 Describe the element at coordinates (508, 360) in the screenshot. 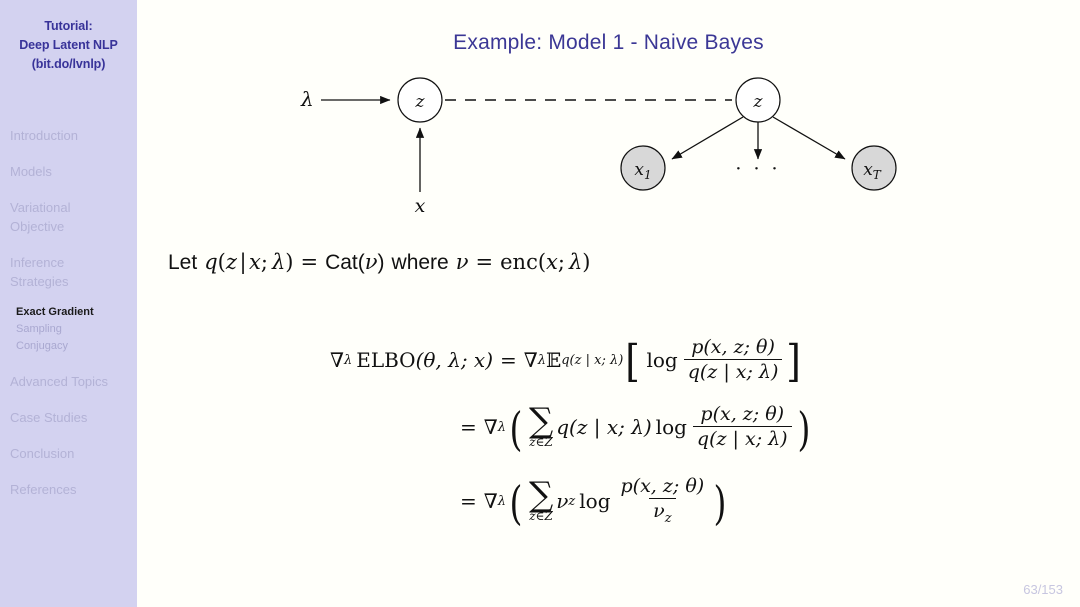

I see `eq1-equals: =` at that location.